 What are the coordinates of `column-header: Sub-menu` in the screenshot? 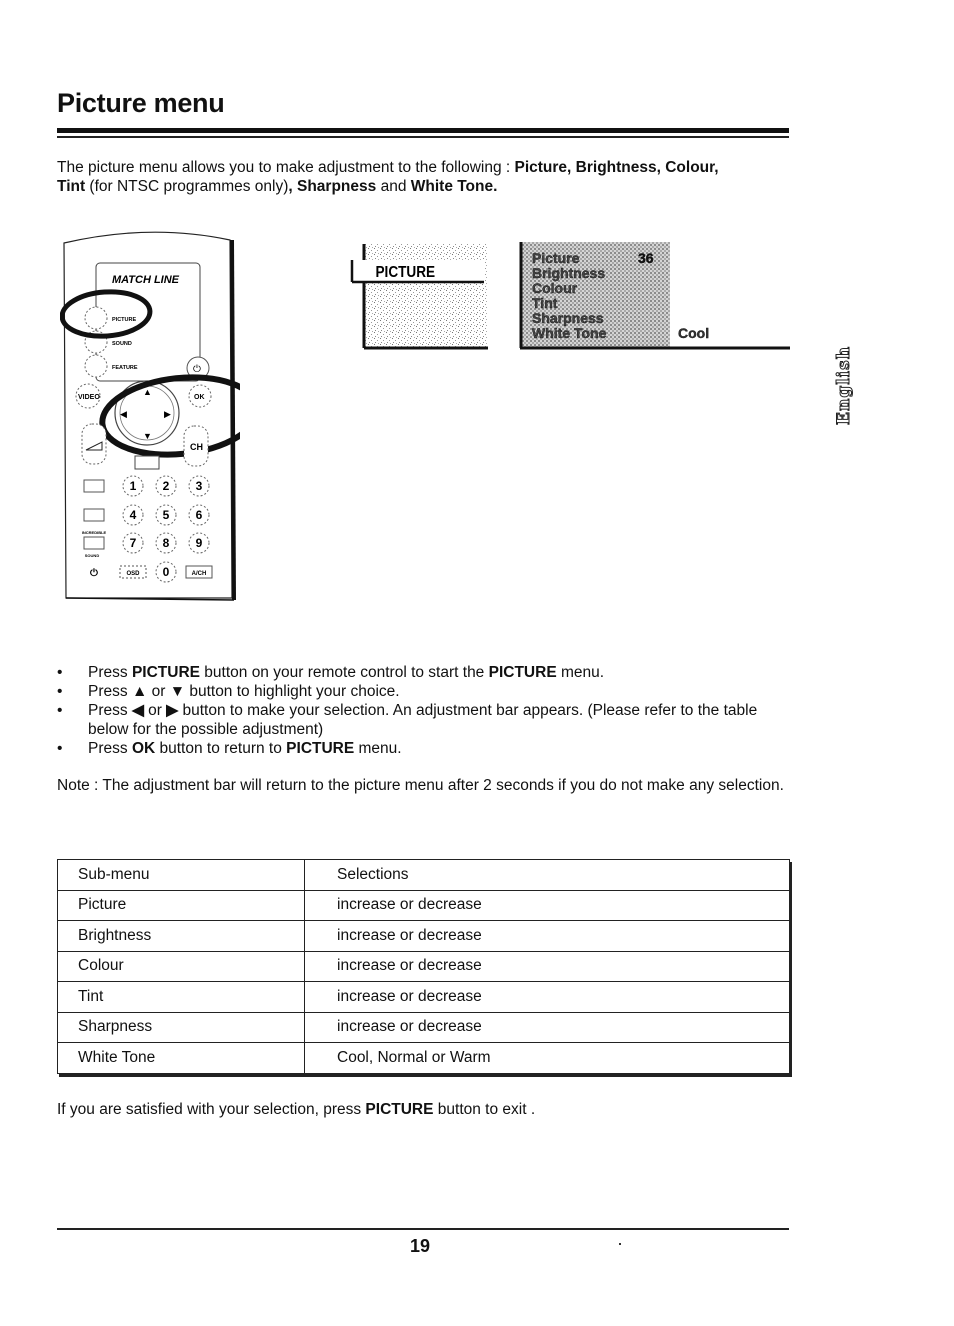 It's located at (181, 875).